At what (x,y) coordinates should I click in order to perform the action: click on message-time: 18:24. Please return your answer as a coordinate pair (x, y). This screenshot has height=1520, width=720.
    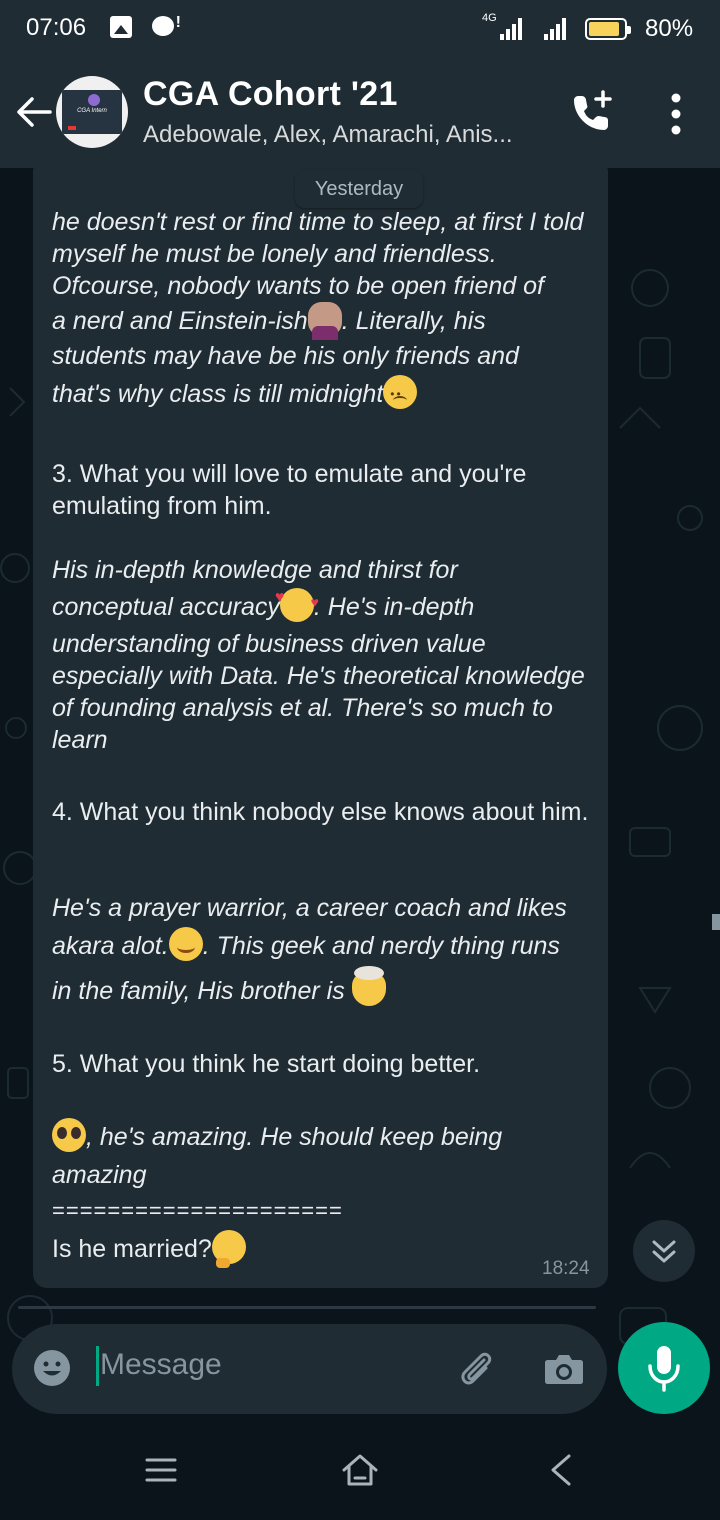
    Looking at the image, I should click on (566, 1268).